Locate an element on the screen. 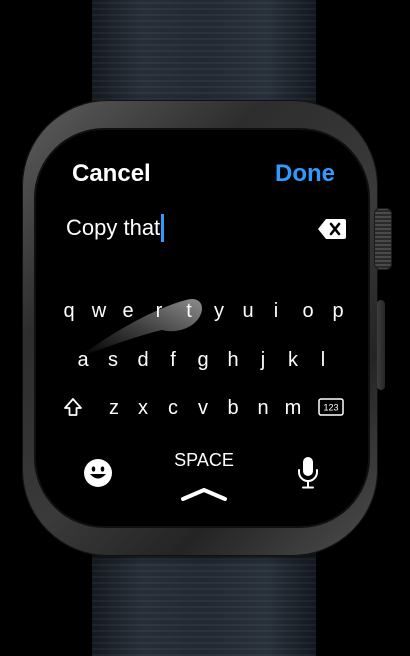  key-n: n is located at coordinates (263, 408).